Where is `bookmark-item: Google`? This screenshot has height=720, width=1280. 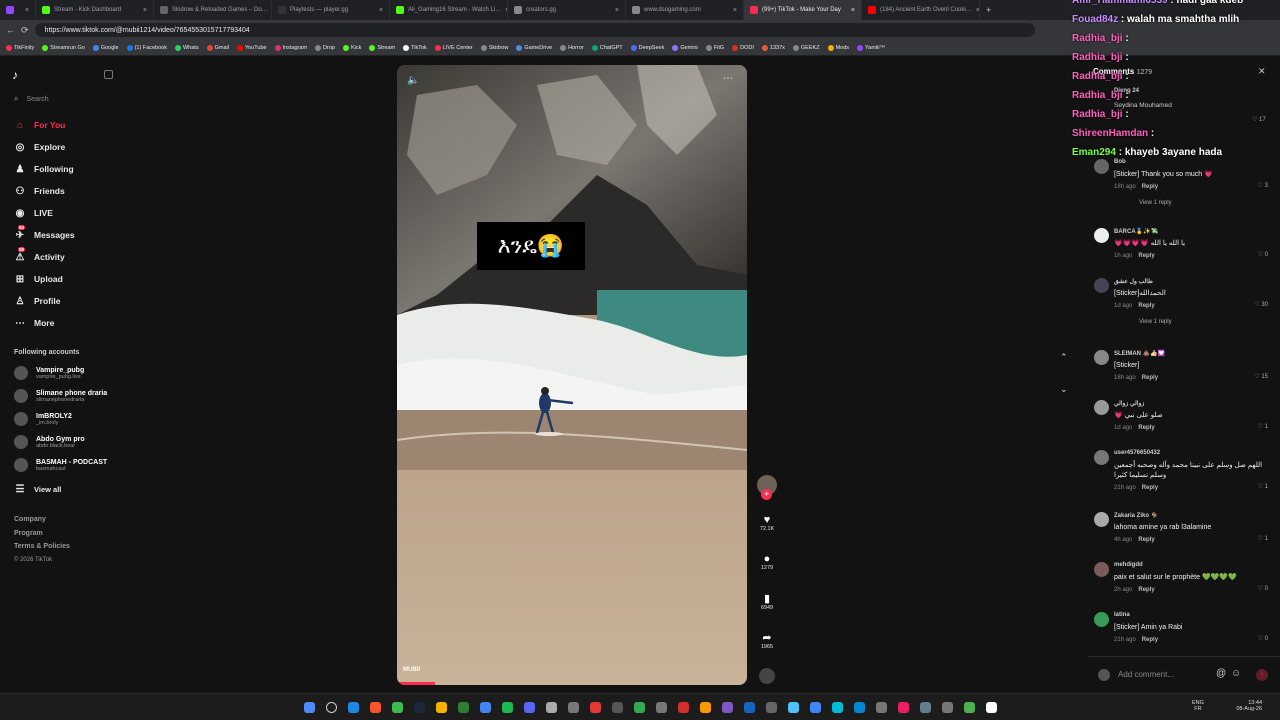 bookmark-item: Google is located at coordinates (105, 47).